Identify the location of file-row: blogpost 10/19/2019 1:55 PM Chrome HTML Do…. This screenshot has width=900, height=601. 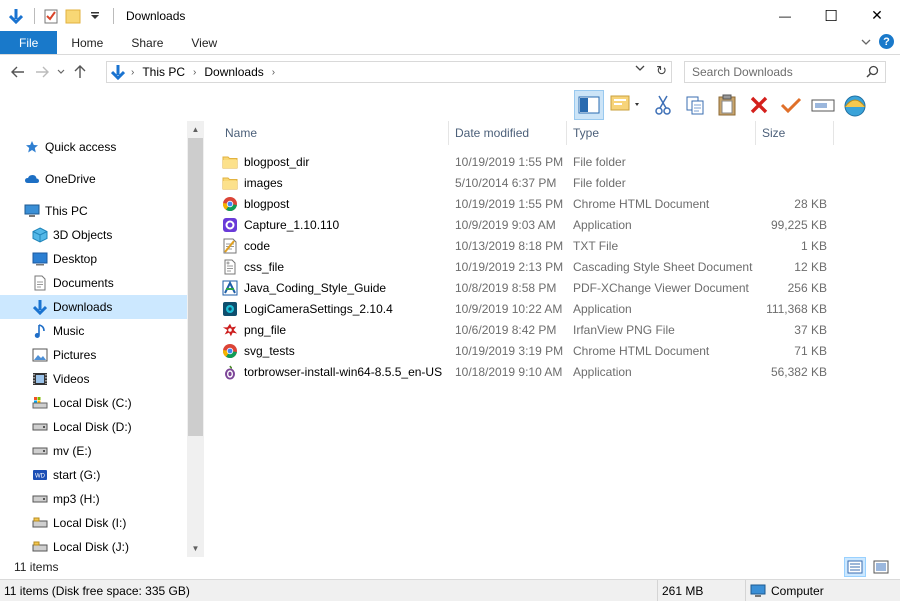
(528, 203).